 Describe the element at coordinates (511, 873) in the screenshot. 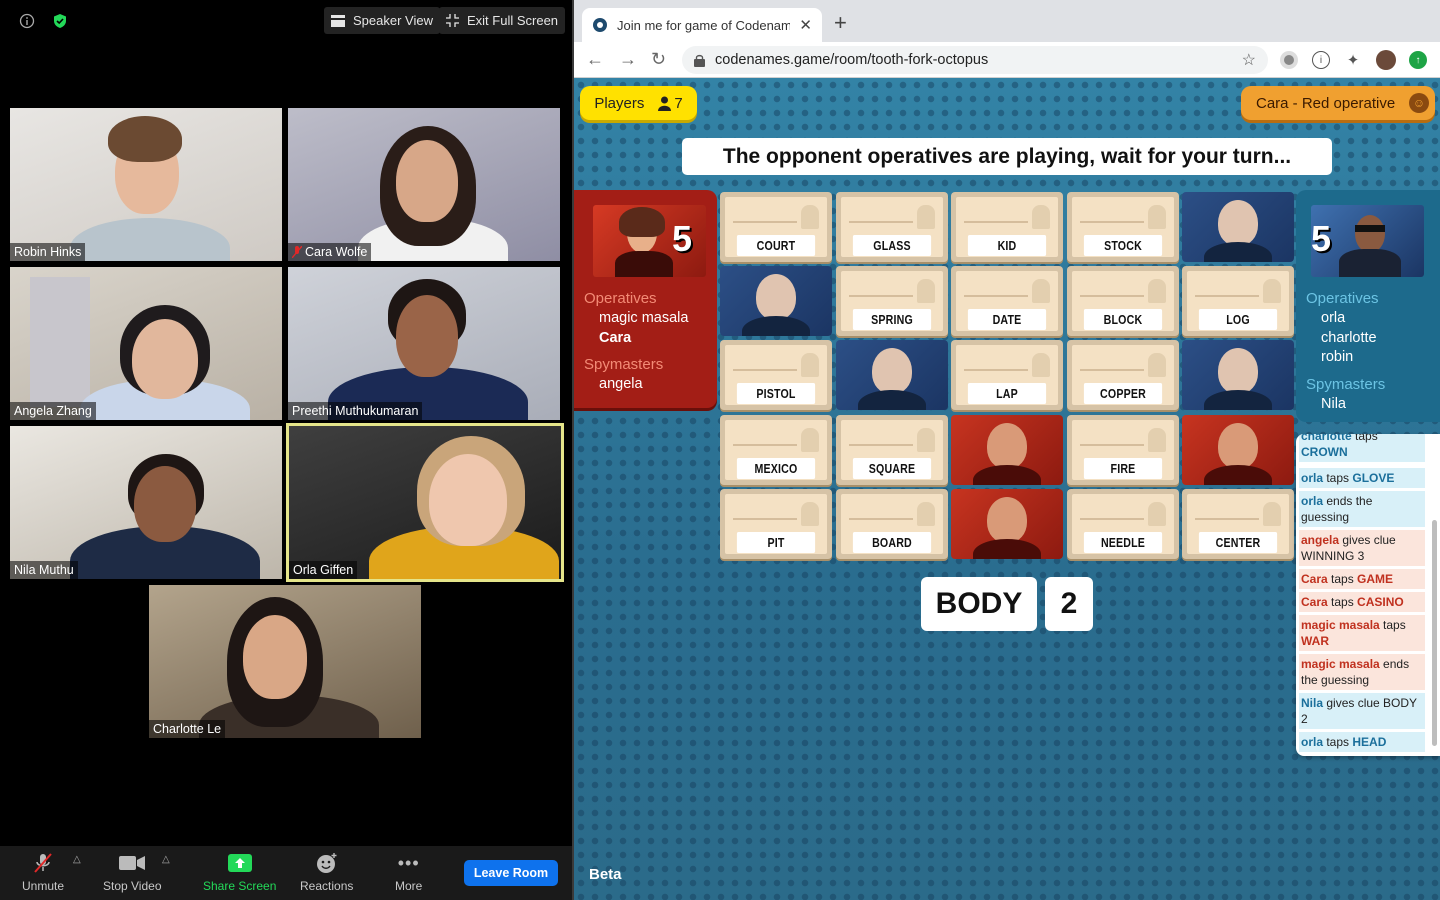

I see `leave-room-button: Leave Room` at that location.